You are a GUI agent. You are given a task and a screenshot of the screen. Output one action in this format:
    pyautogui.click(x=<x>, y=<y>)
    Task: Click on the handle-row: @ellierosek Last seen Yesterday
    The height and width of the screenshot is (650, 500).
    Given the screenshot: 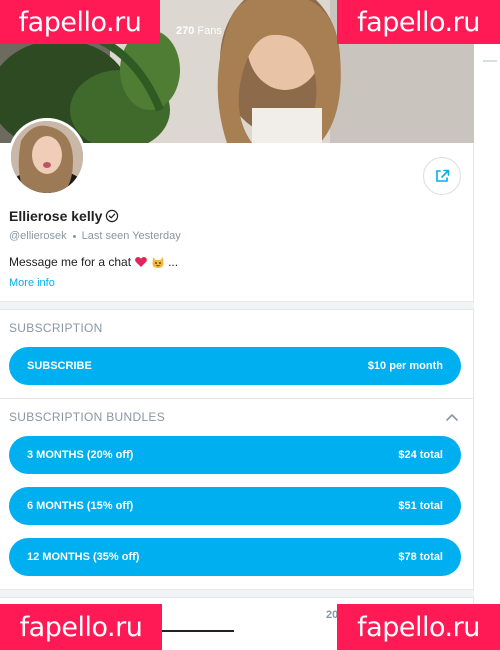 What is the action you would take?
    pyautogui.click(x=95, y=236)
    